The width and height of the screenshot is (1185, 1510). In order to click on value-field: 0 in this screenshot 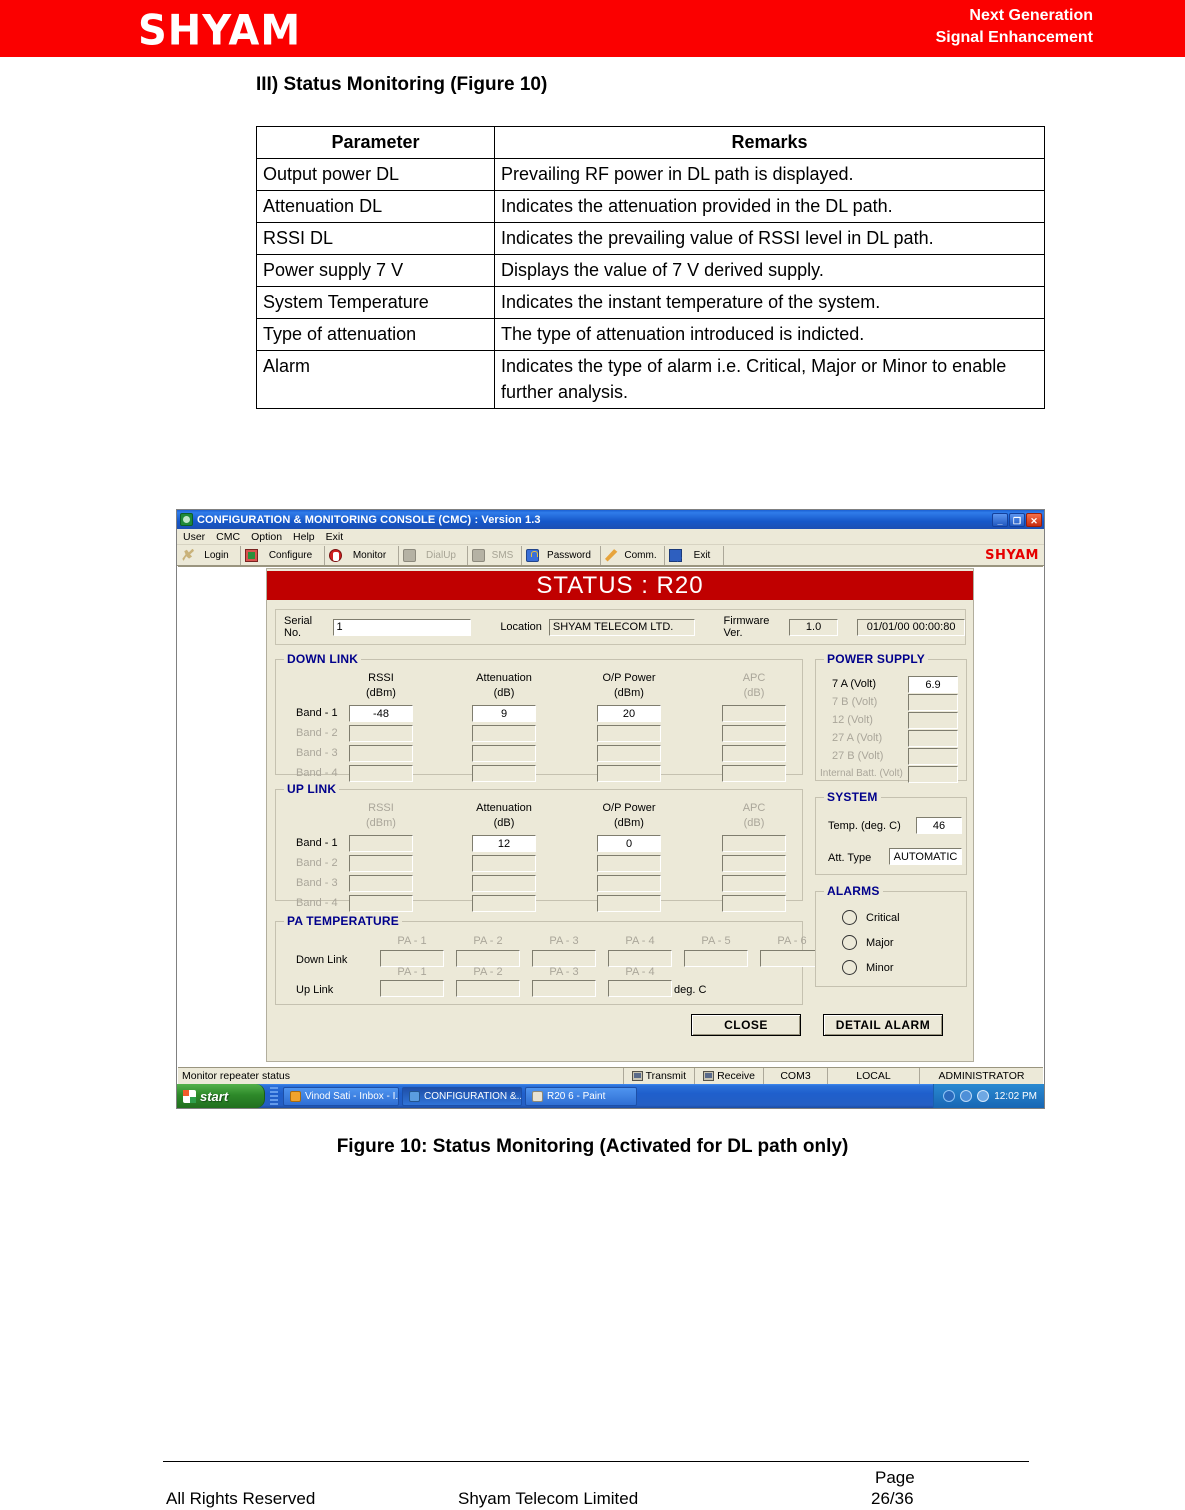, I will do `click(629, 843)`.